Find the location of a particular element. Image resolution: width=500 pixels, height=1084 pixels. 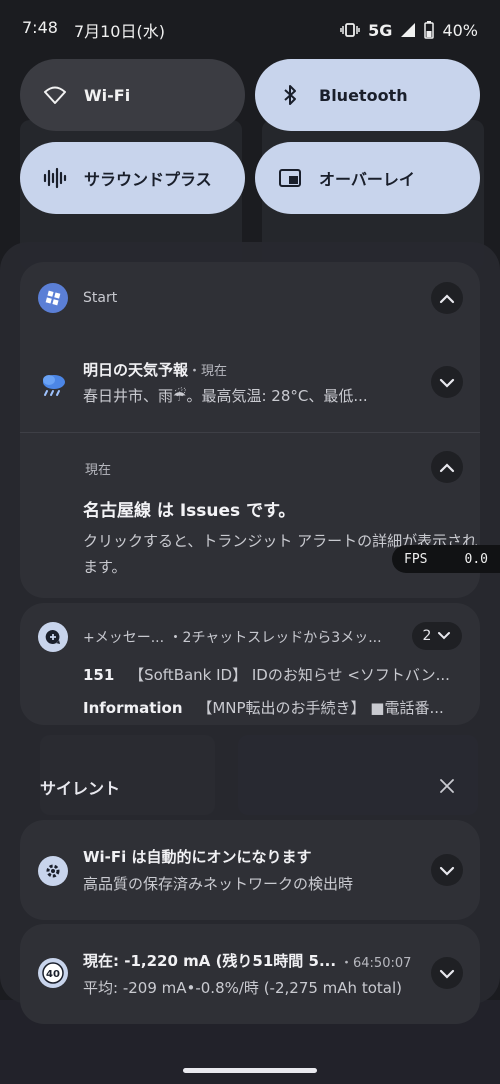

status-bar: 7:48 7月10日(水) 5G 40% is located at coordinates (250, 30).